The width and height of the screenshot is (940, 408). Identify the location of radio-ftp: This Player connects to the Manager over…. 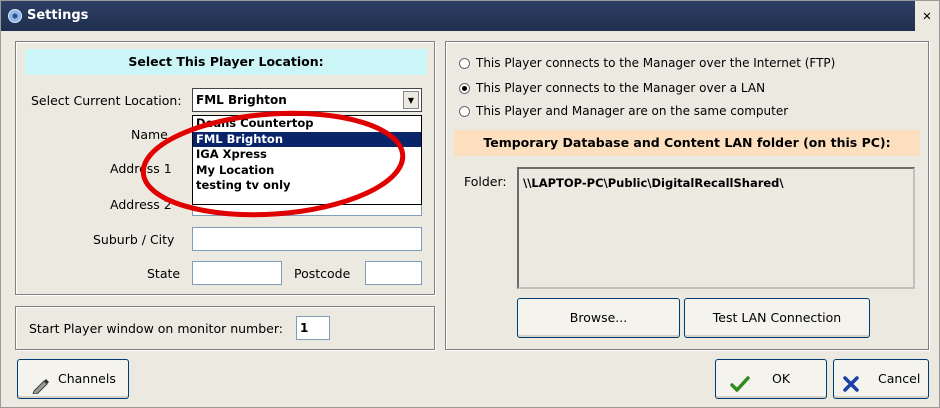
(647, 63).